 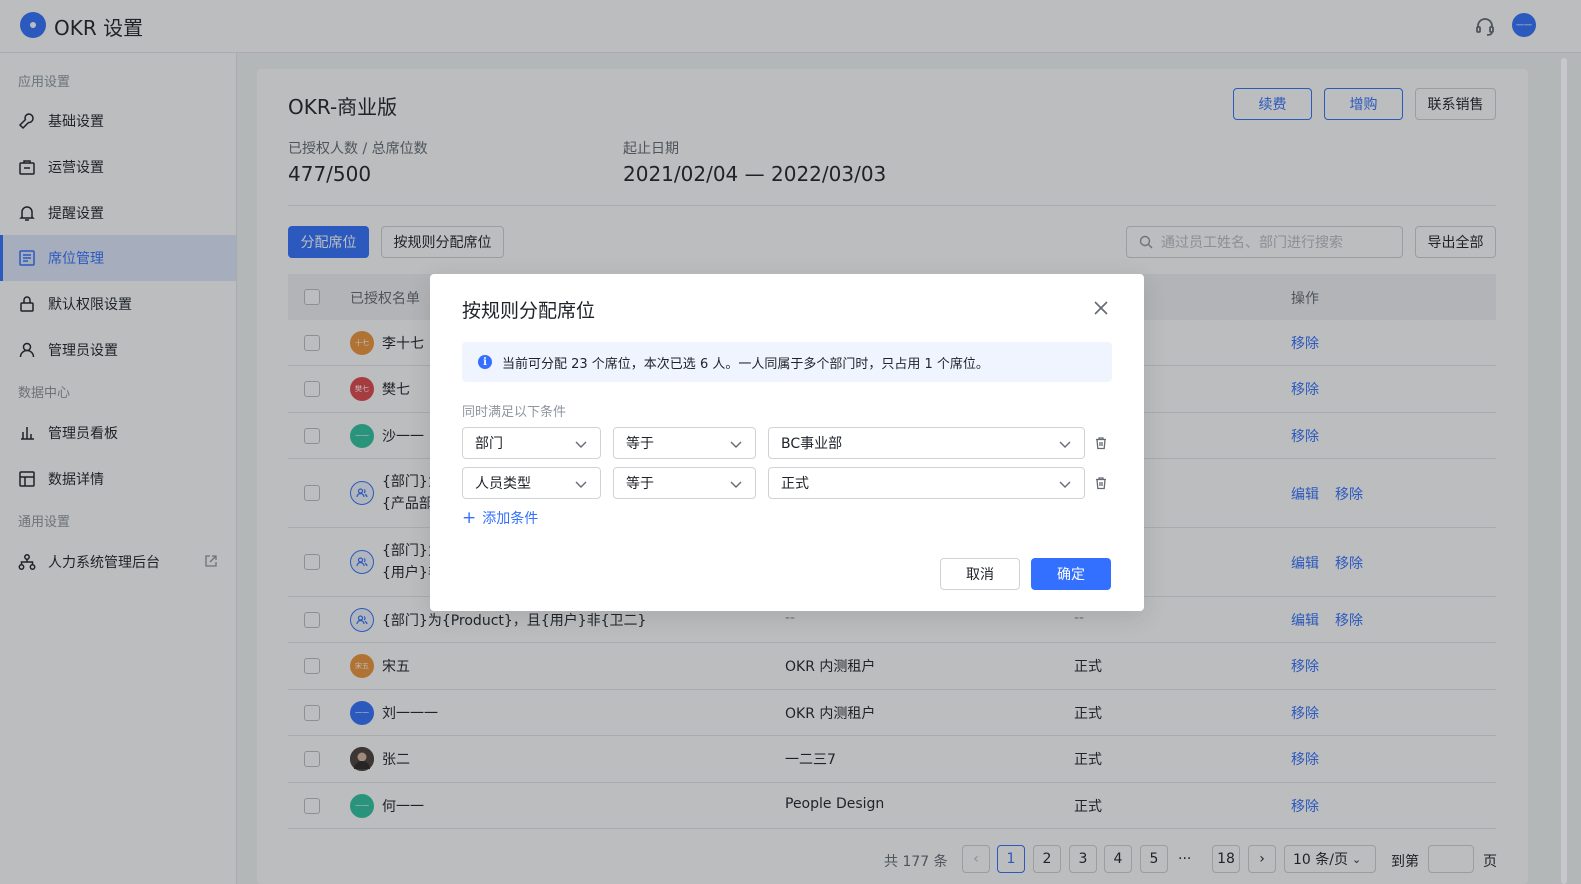 What do you see at coordinates (795, 484) in the screenshot?
I see `select-value: 正式` at bounding box center [795, 484].